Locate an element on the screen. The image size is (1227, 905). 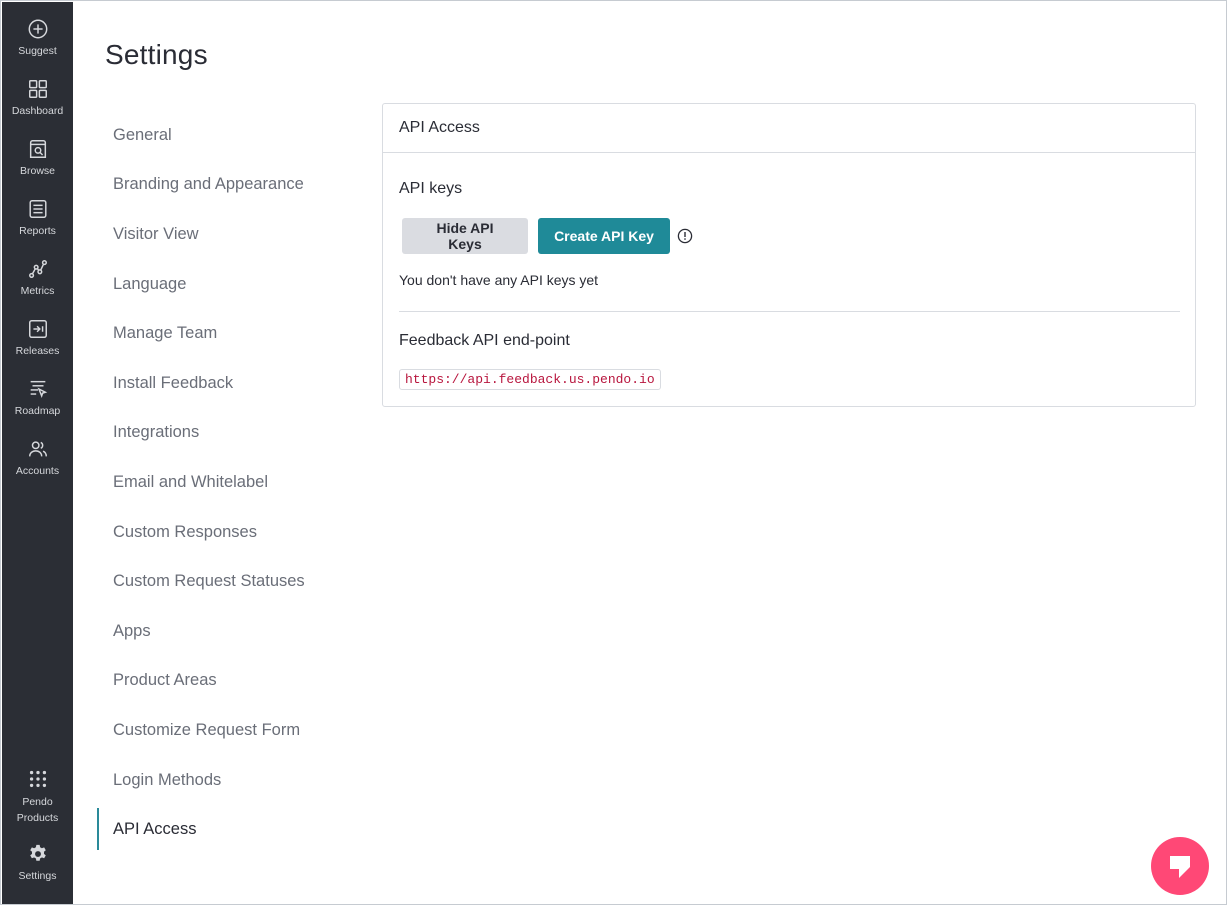
nav-item-general: General is located at coordinates (222, 135).